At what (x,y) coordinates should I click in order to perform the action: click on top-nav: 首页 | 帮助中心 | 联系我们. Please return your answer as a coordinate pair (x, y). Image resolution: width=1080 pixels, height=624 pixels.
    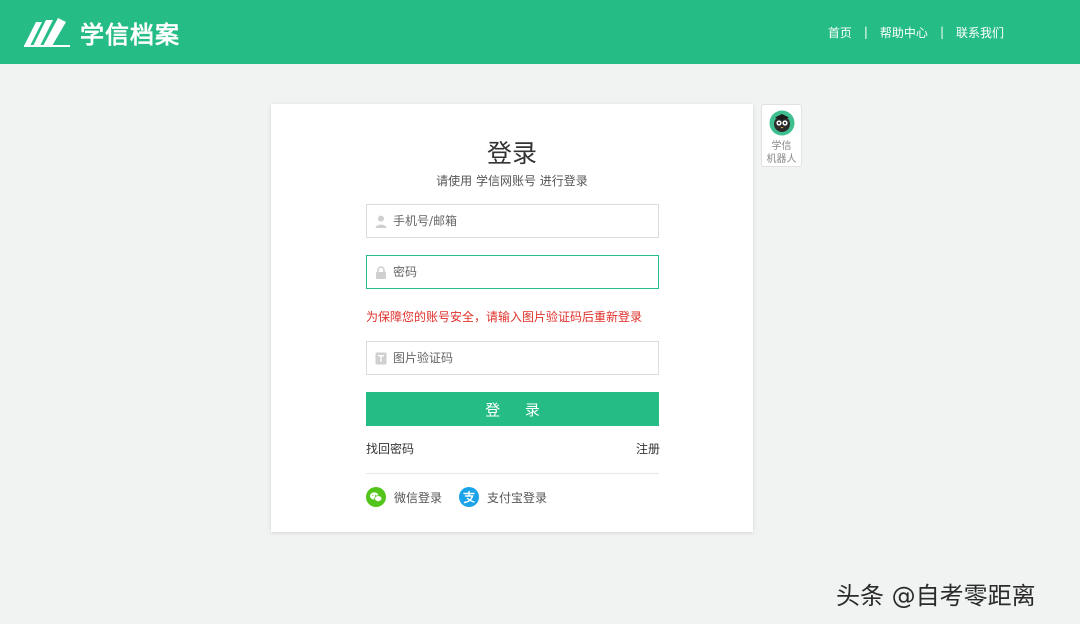
    Looking at the image, I should click on (916, 32).